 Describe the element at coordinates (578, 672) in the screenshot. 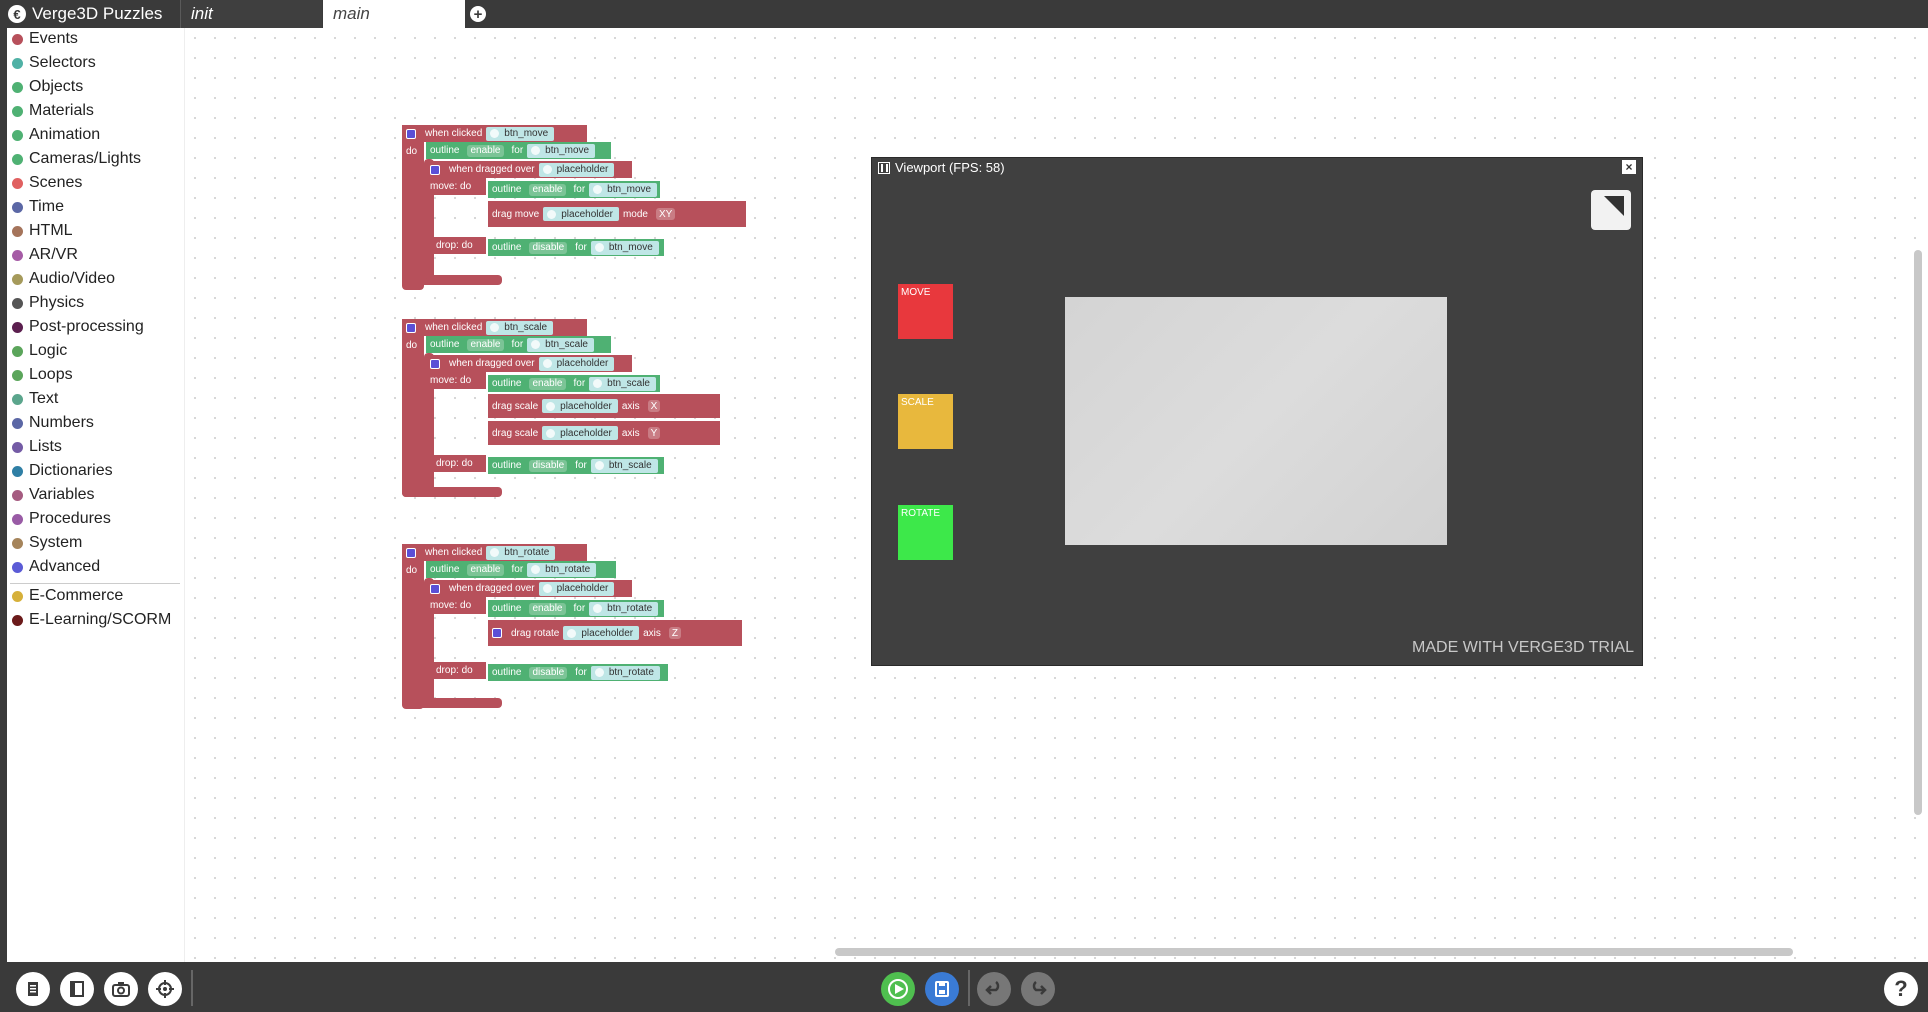

I see `outline-block: outline disable for btn_rotate` at that location.